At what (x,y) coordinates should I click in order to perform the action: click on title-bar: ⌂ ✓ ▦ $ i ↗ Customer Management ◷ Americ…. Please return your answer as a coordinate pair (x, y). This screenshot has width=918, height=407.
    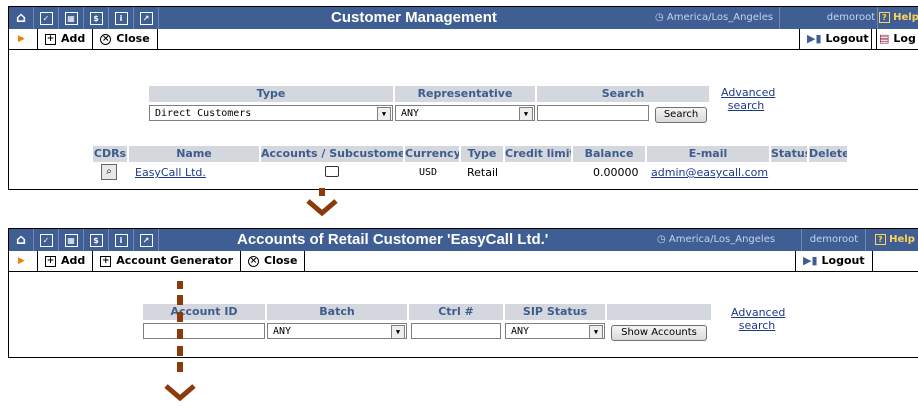
    Looking at the image, I should click on (463, 18).